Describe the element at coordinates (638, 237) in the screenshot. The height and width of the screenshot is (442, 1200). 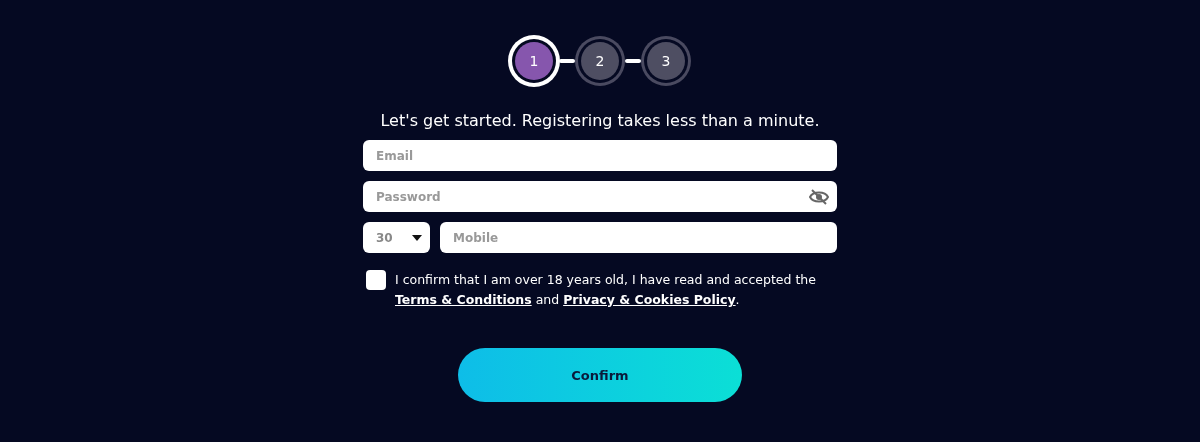
I see `mobile-field: Mobile` at that location.